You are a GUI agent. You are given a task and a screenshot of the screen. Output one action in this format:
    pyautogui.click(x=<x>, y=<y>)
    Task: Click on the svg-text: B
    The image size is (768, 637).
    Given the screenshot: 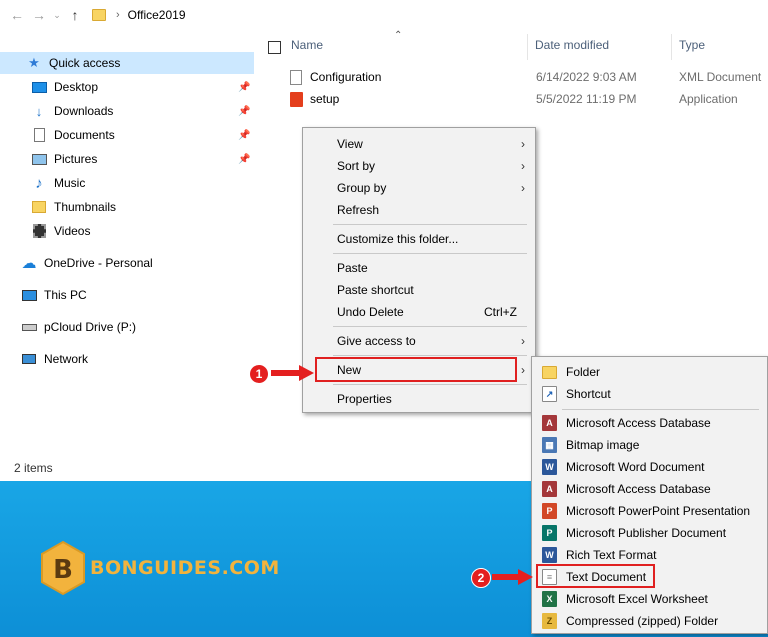 What is the action you would take?
    pyautogui.click(x=63, y=570)
    